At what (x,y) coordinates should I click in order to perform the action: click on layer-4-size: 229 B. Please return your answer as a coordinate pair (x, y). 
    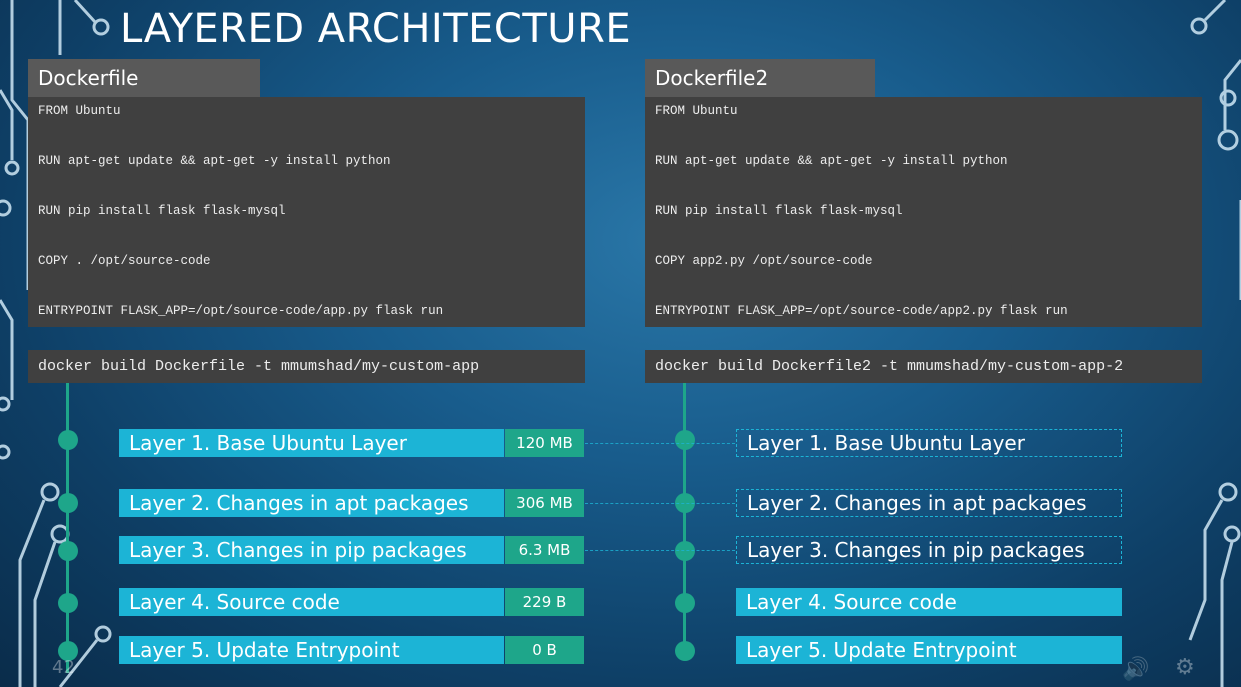
    Looking at the image, I should click on (544, 602).